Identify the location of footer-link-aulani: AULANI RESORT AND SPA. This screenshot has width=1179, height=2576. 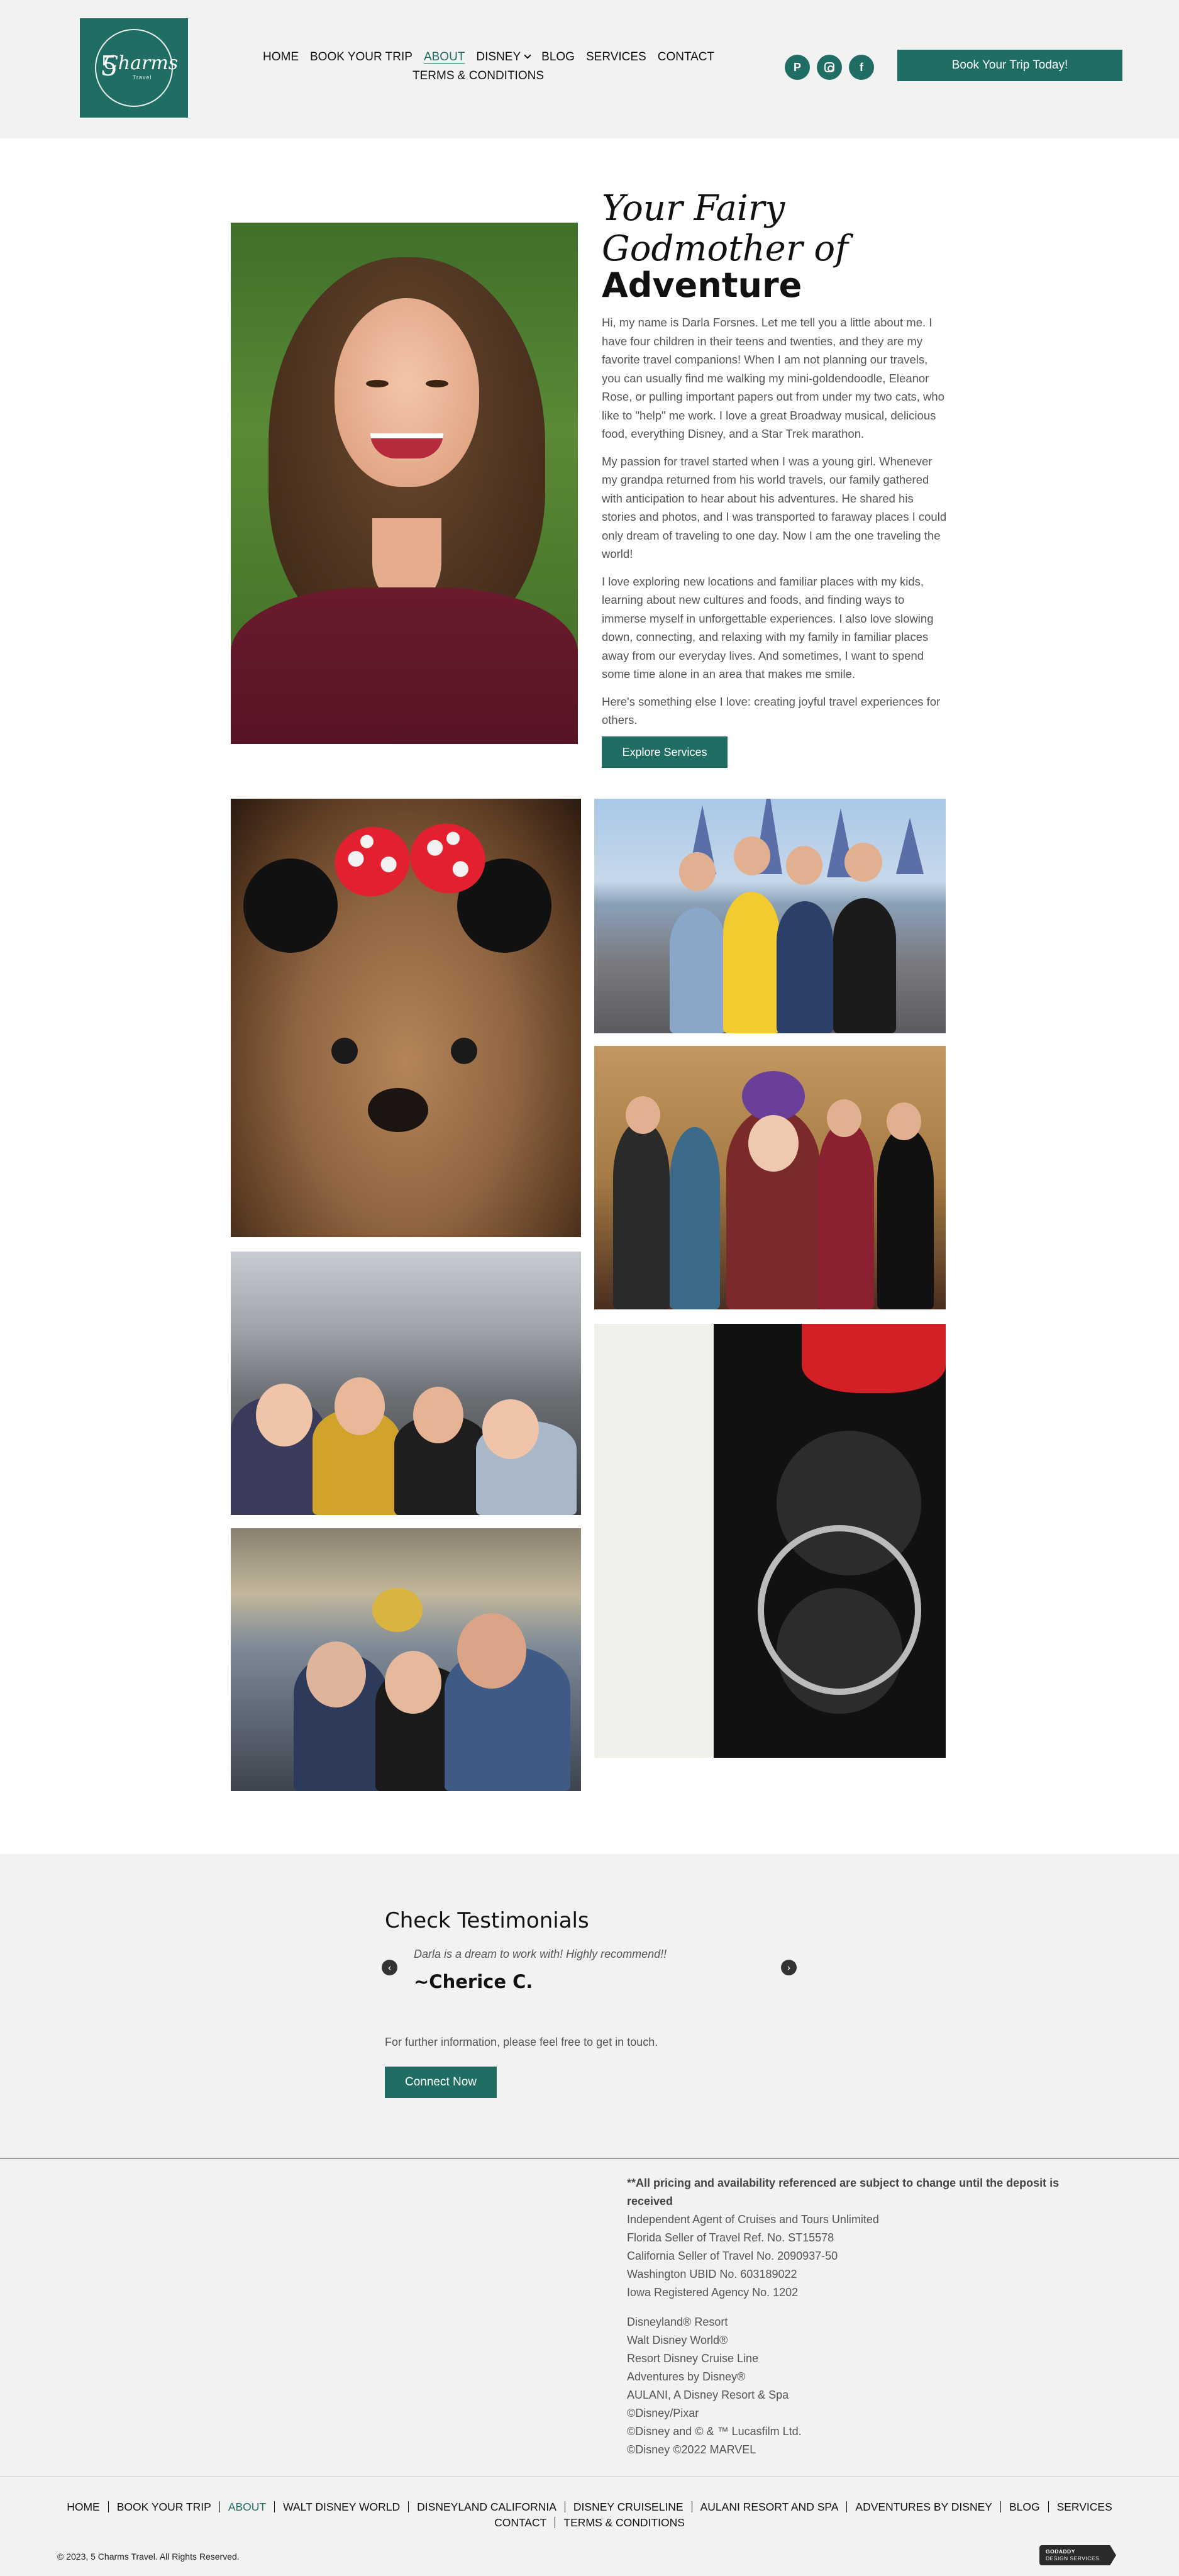
(769, 2506).